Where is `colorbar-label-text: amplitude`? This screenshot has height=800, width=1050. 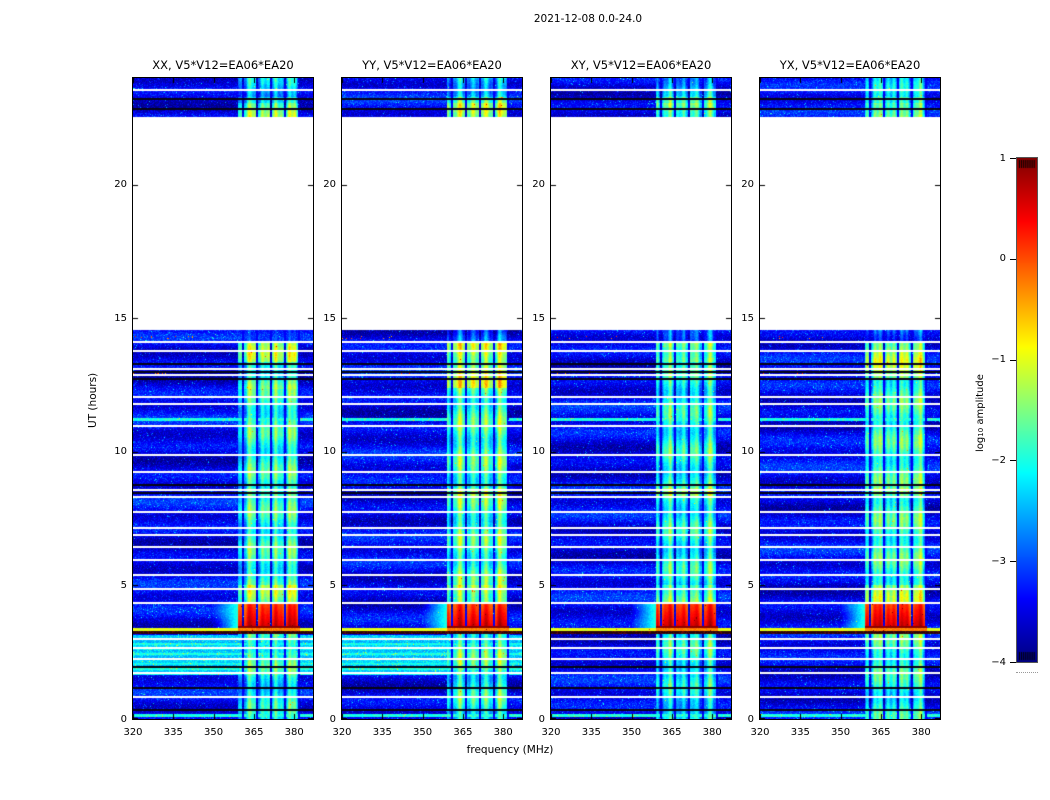
colorbar-label-text: amplitude is located at coordinates (980, 401).